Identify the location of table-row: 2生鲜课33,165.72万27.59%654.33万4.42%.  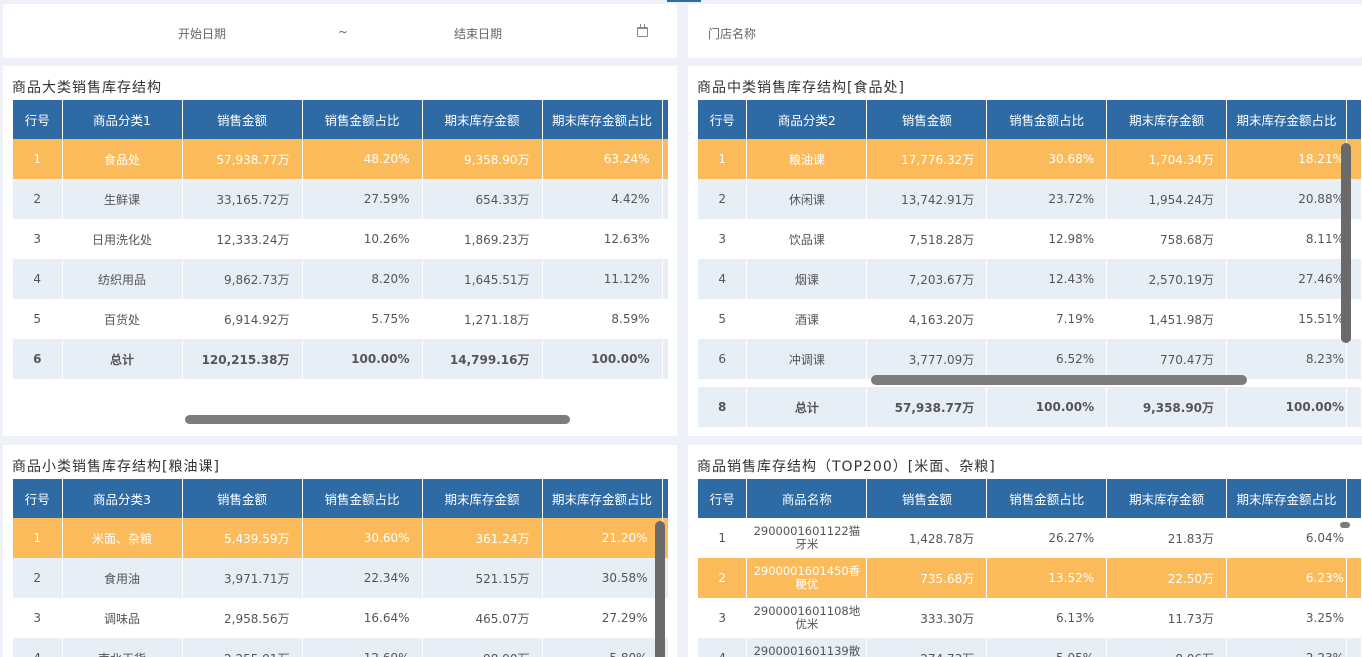
(340, 199).